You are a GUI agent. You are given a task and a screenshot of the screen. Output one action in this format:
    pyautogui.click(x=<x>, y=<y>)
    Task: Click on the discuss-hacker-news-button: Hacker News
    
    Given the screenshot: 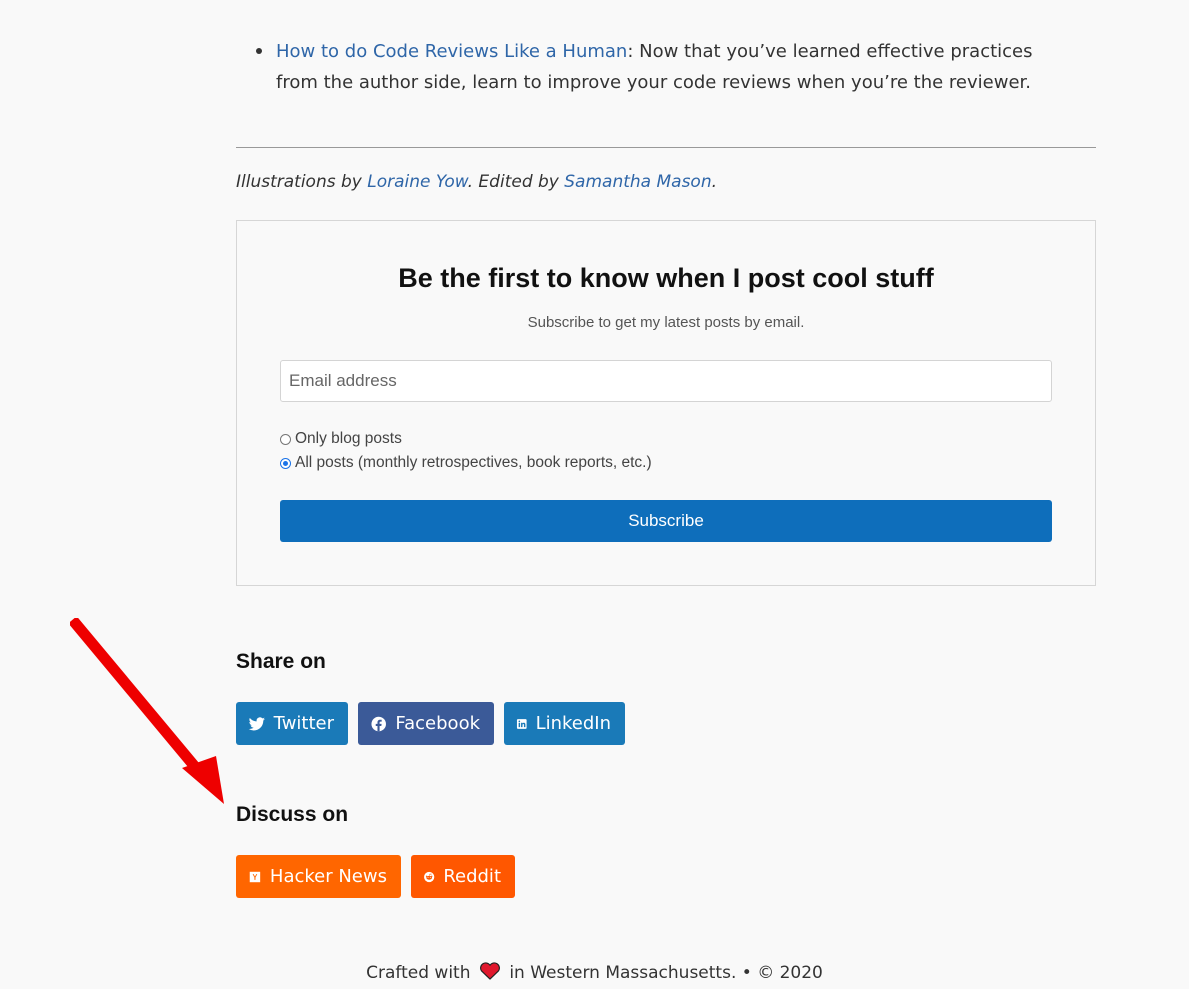 What is the action you would take?
    pyautogui.click(x=318, y=876)
    